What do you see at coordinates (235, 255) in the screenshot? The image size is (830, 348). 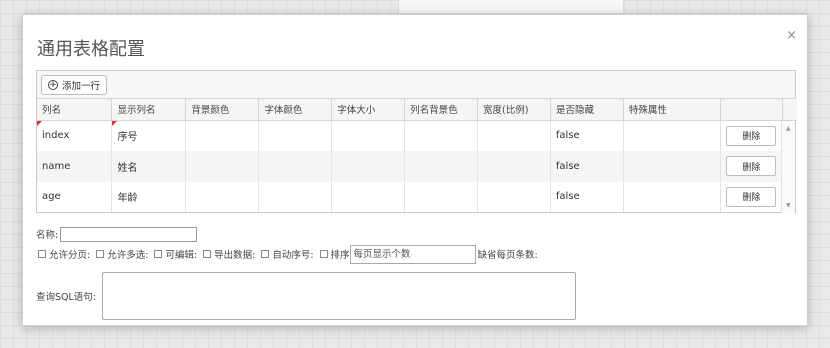 I see `option-label: 导出数据:` at bounding box center [235, 255].